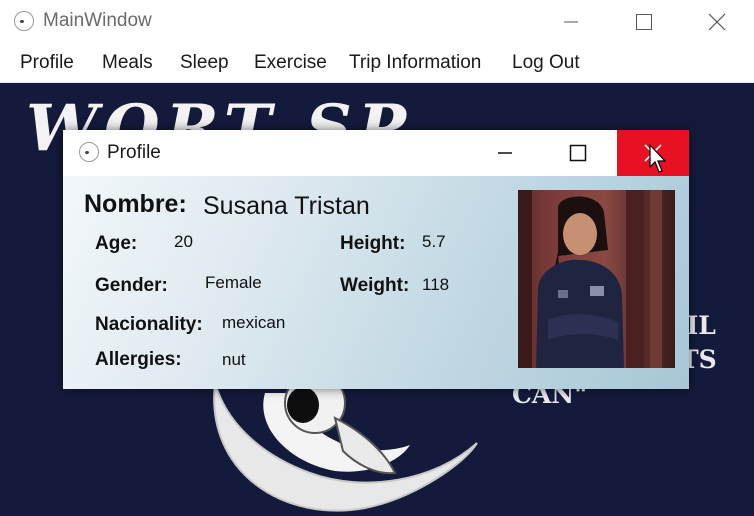 This screenshot has height=516, width=754. I want to click on menu-trip-information: Trip Information, so click(415, 63).